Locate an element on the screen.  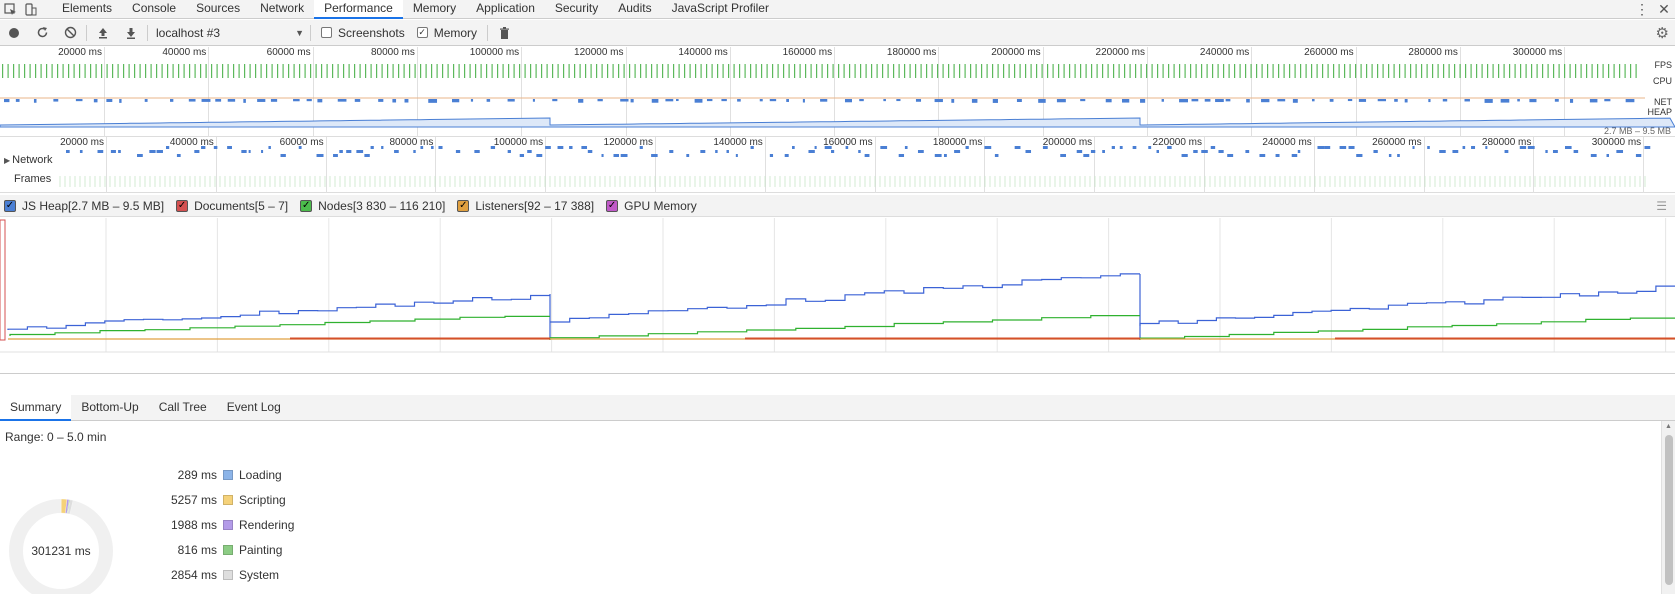
counter-listeners-label: Listeners[92 – 17 388] is located at coordinates (535, 205).